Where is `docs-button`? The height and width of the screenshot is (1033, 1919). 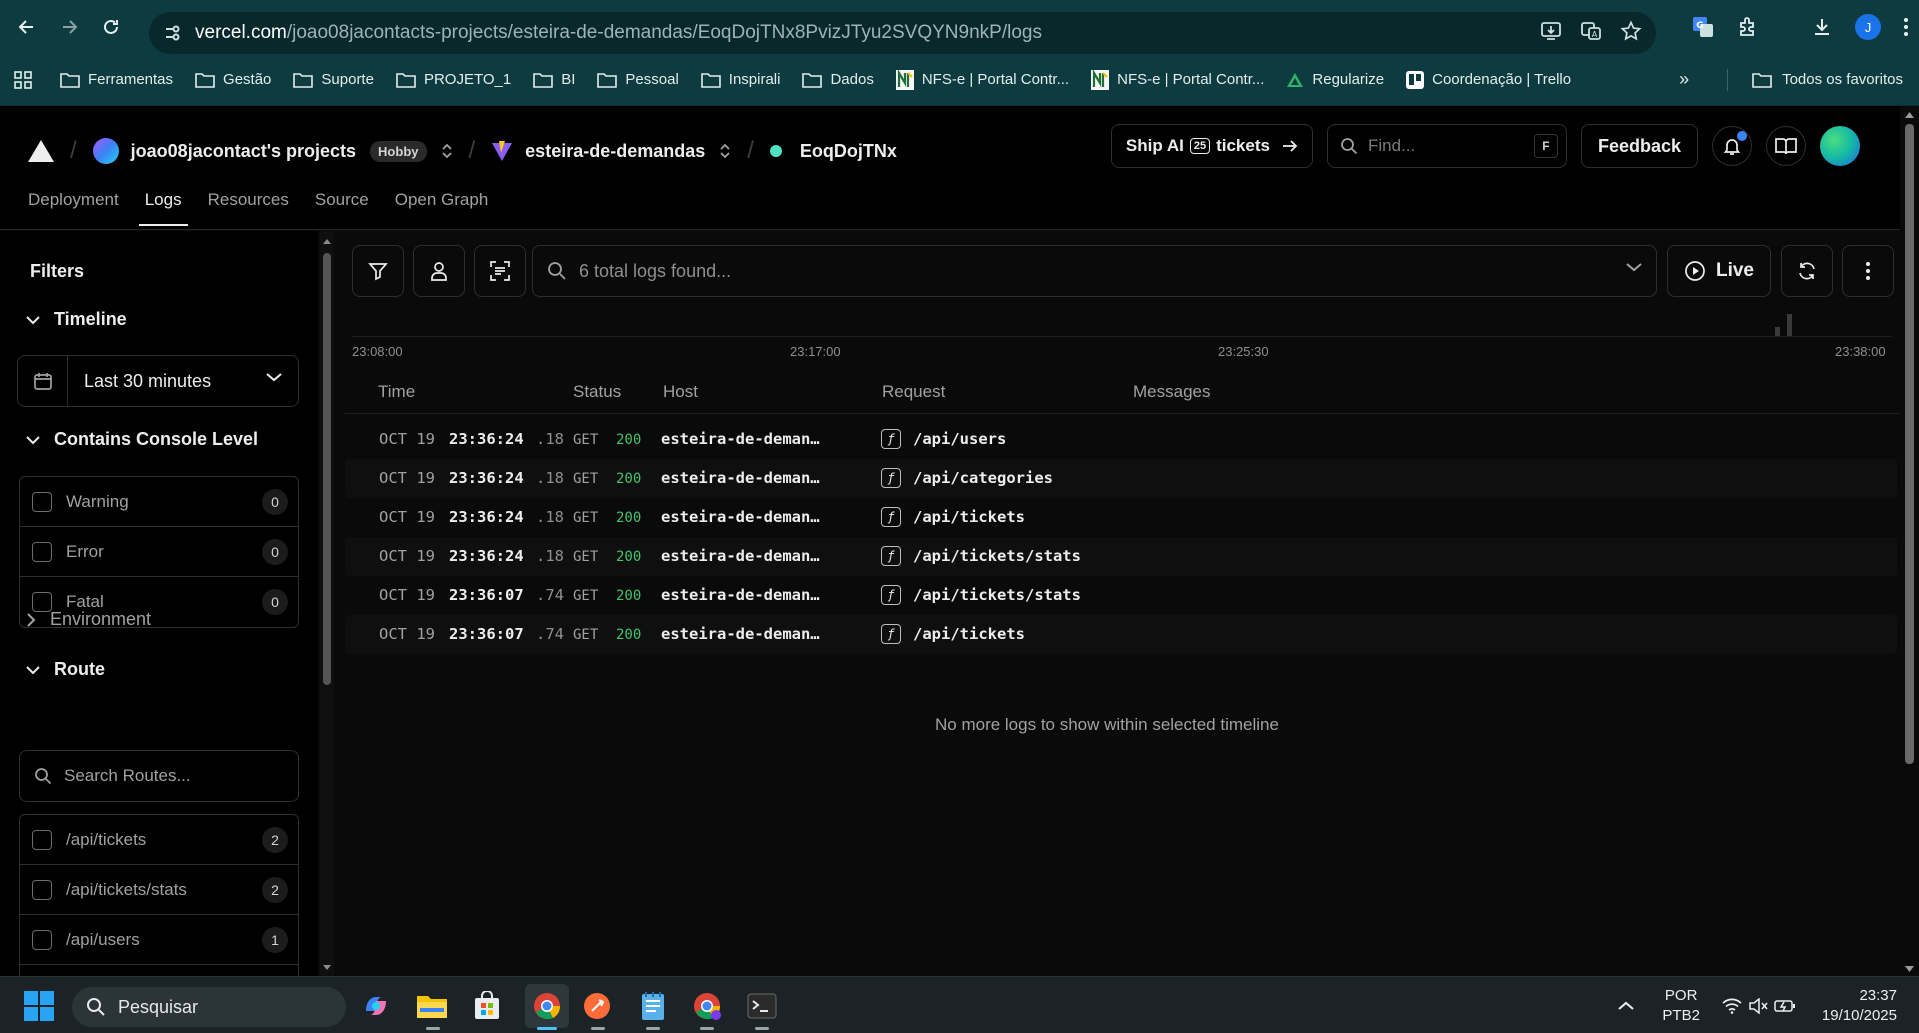 docs-button is located at coordinates (1786, 146).